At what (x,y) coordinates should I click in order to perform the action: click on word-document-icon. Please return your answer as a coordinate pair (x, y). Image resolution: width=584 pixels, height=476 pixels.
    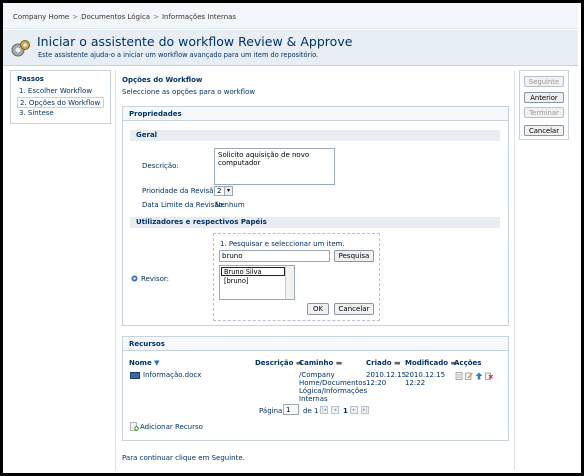
    Looking at the image, I should click on (135, 375).